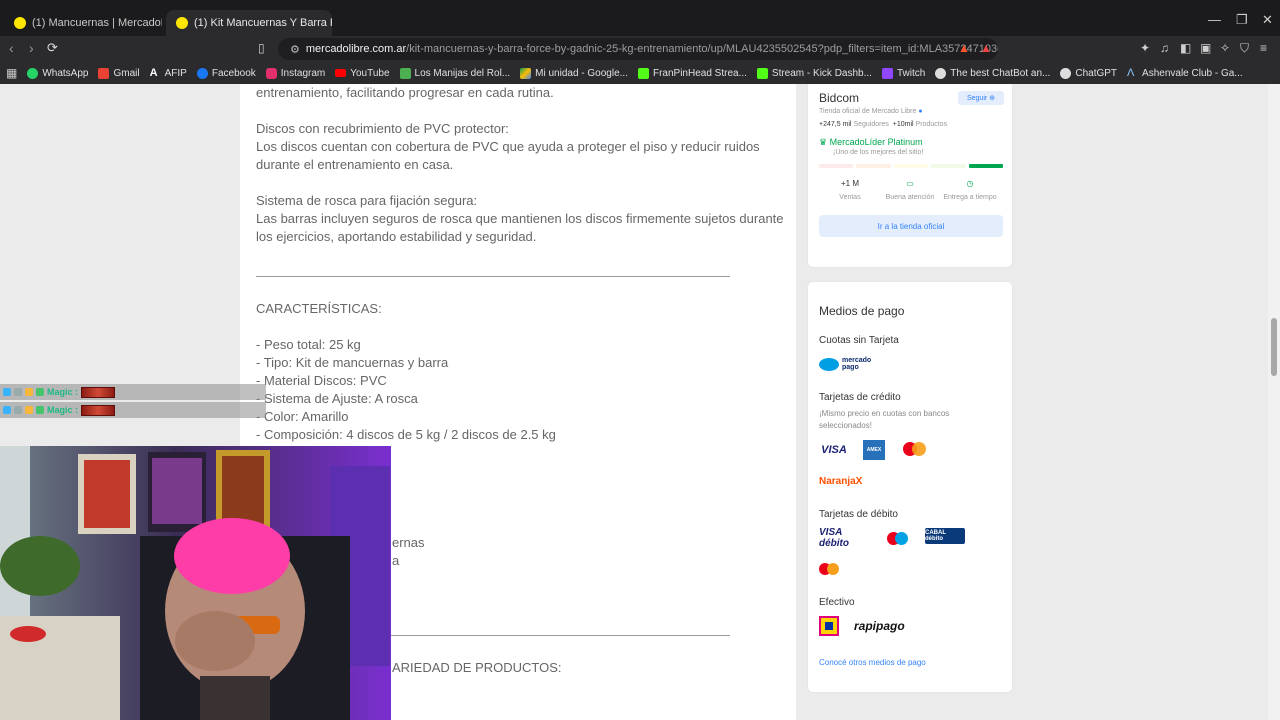  What do you see at coordinates (355, 164) in the screenshot?
I see `description-text: durante el entrenamiento en casa.` at bounding box center [355, 164].